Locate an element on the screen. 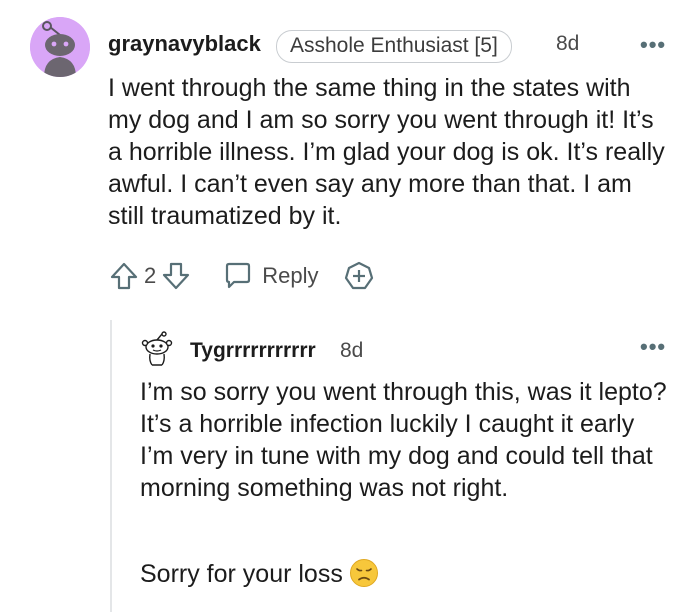  plus-circle-icon is located at coordinates (359, 276).